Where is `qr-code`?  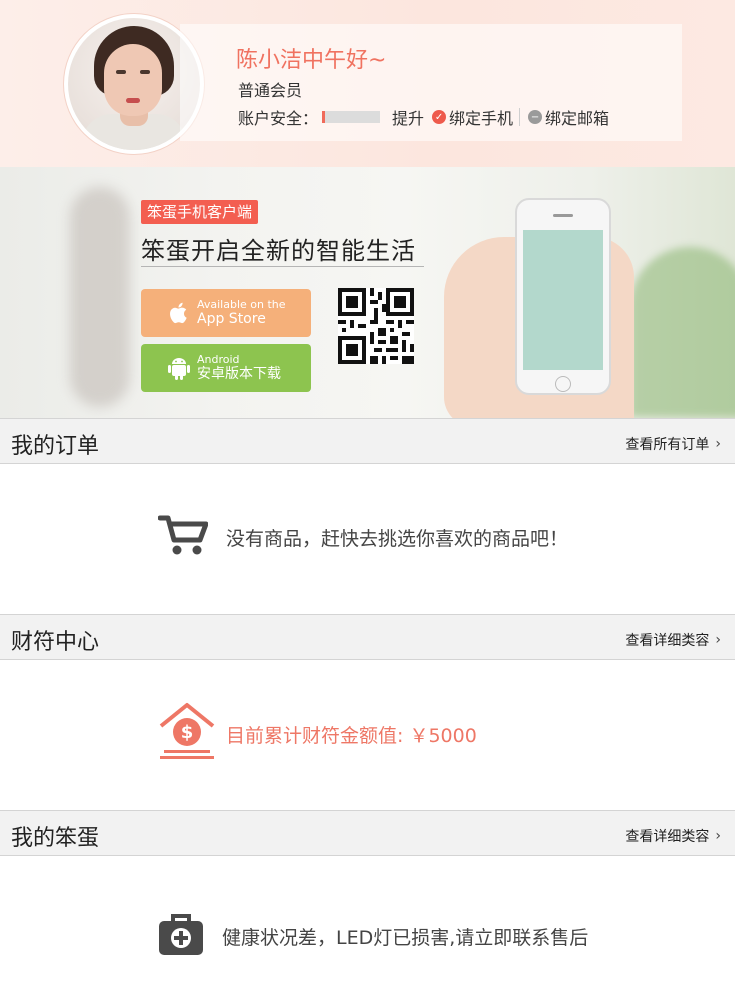
qr-code is located at coordinates (376, 326).